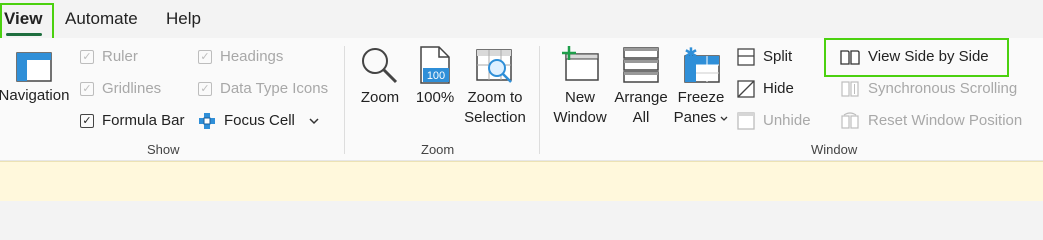 This screenshot has height=240, width=1043. Describe the element at coordinates (580, 63) in the screenshot. I see `new-window-icon` at that location.